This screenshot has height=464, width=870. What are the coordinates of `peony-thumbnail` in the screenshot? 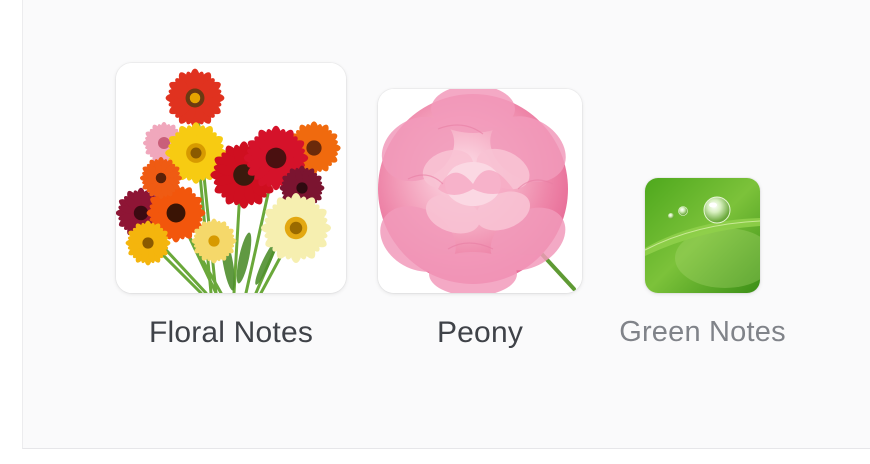 It's located at (480, 191).